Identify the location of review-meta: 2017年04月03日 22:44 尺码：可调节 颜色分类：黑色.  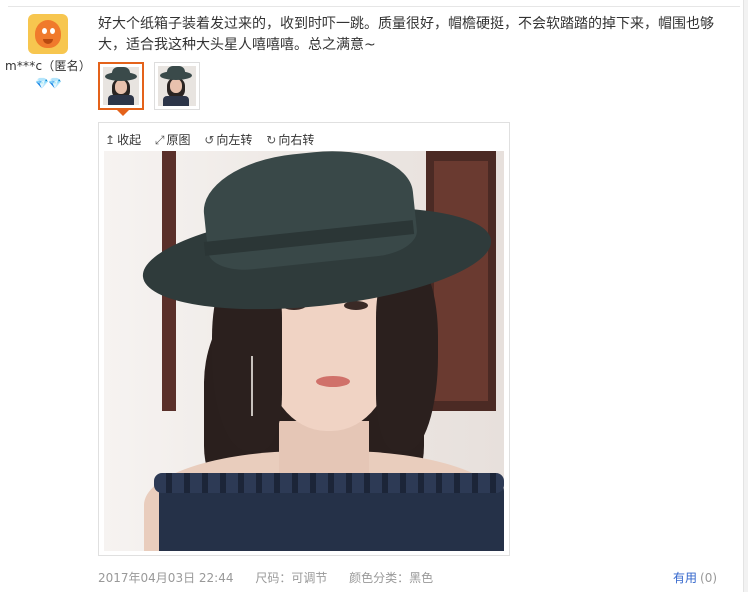
(274, 577).